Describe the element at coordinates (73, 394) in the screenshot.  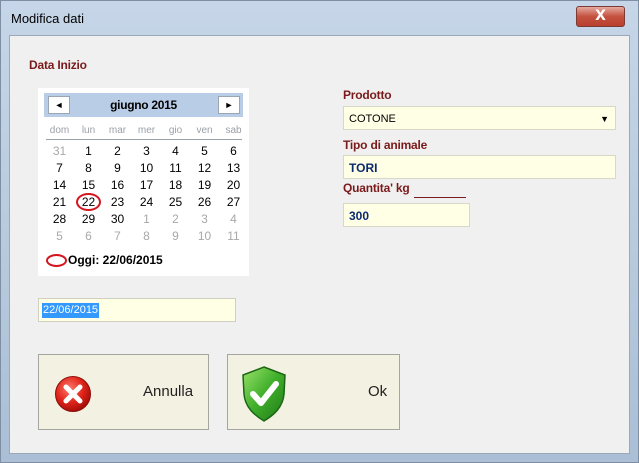
I see `cancel-x-icon` at that location.